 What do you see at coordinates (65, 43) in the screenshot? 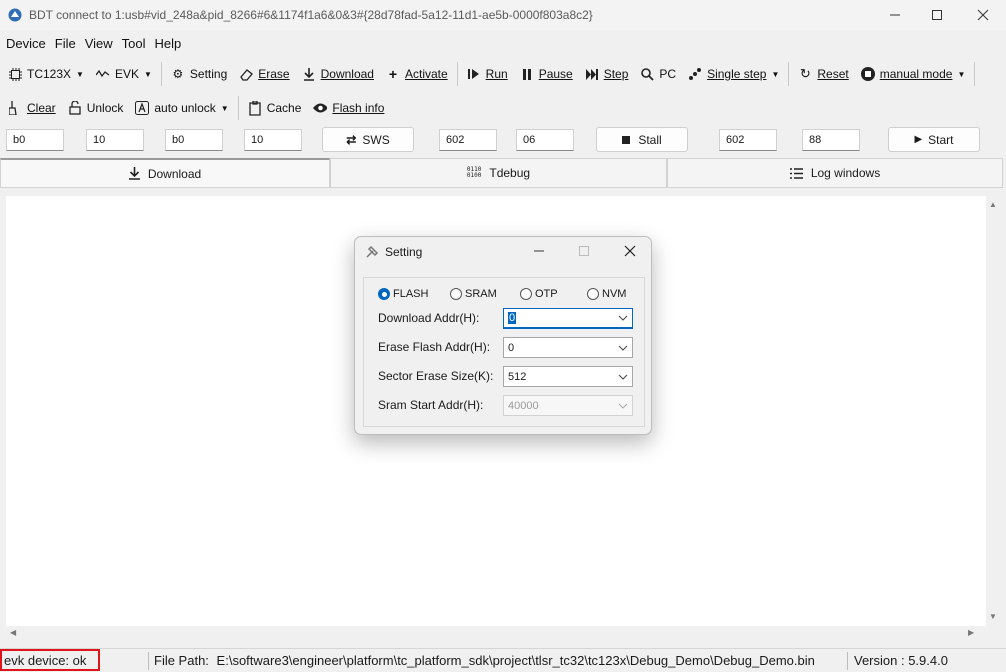
I see `menu-file: File` at bounding box center [65, 43].